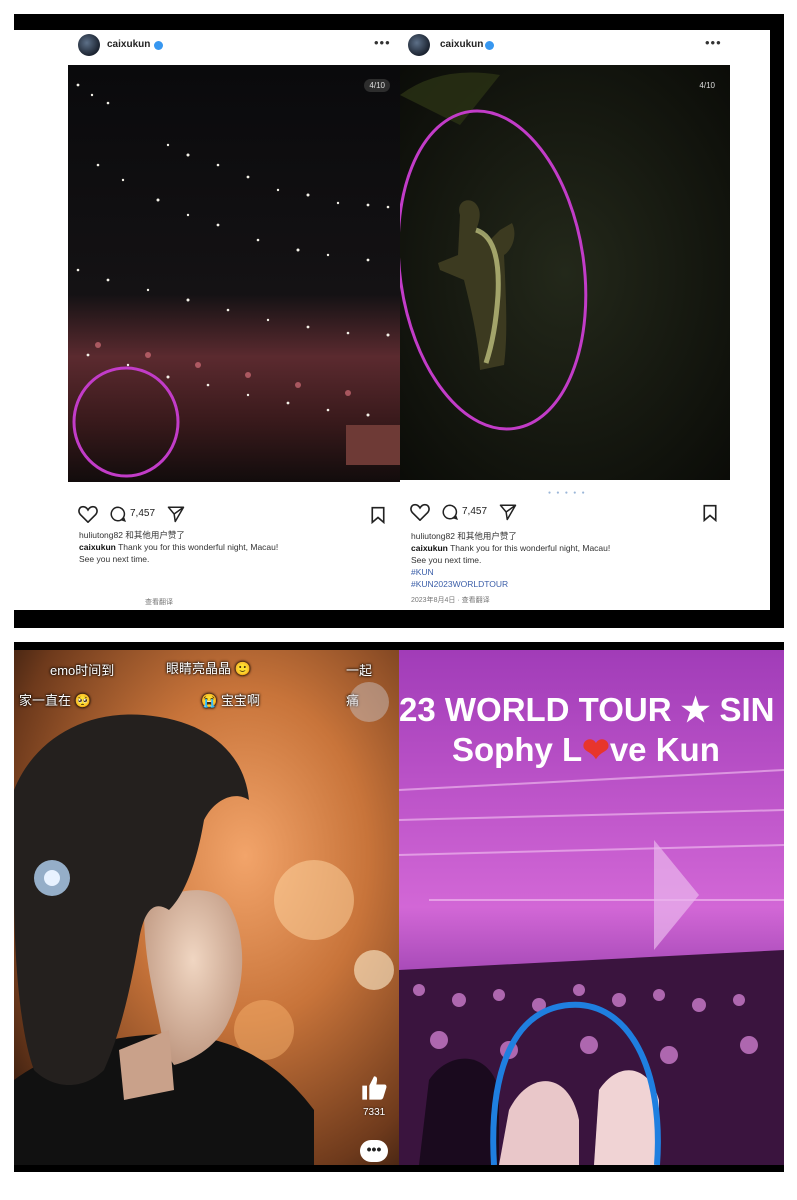  What do you see at coordinates (596, 749) in the screenshot?
I see `heart-icon: ❤` at bounding box center [596, 749].